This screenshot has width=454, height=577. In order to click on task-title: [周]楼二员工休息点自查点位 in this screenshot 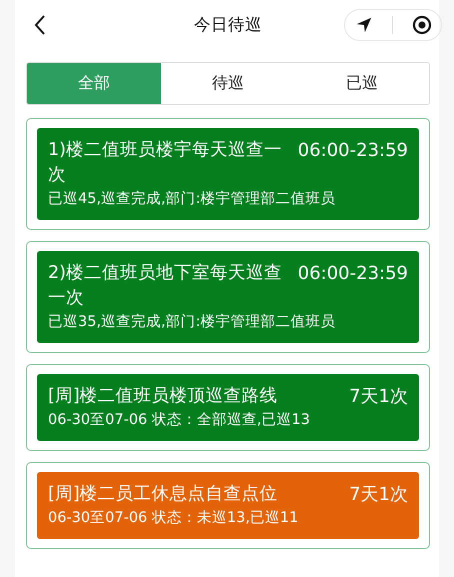, I will do `click(163, 494)`.